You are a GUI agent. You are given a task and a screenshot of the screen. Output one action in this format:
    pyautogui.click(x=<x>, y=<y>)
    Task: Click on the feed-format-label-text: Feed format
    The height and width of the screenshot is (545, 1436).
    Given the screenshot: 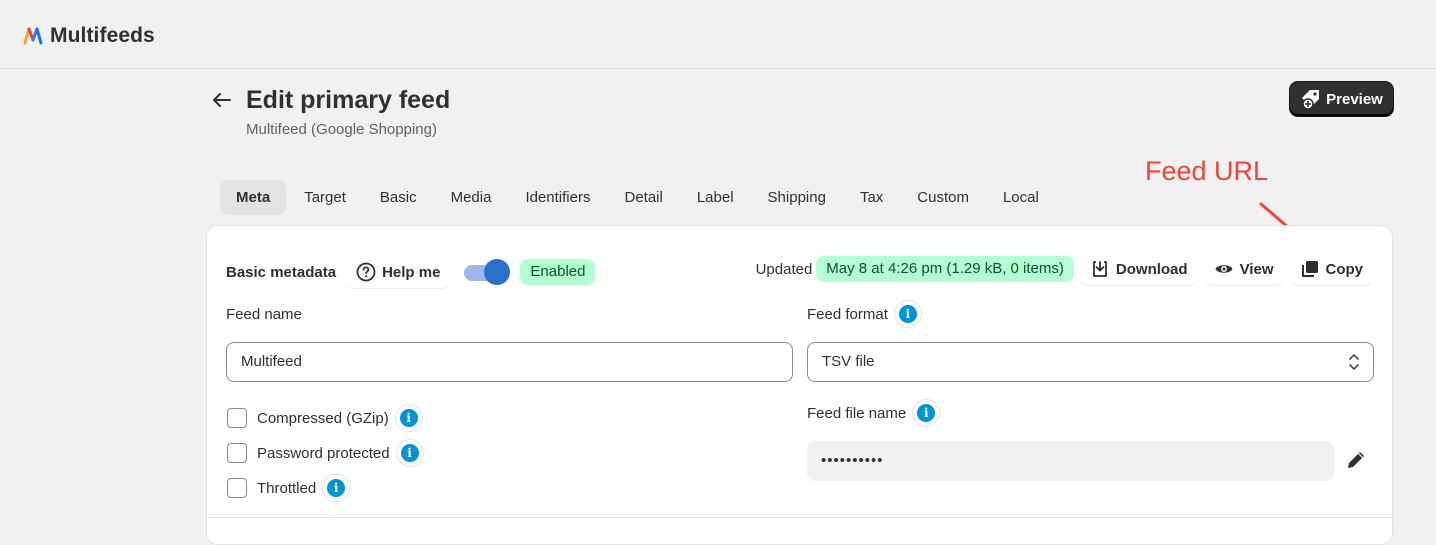 What is the action you would take?
    pyautogui.click(x=847, y=314)
    